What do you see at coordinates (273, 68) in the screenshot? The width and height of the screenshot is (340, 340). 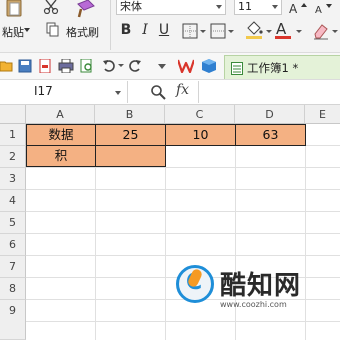 I see `document-tab-label: 工作簿1 *` at bounding box center [273, 68].